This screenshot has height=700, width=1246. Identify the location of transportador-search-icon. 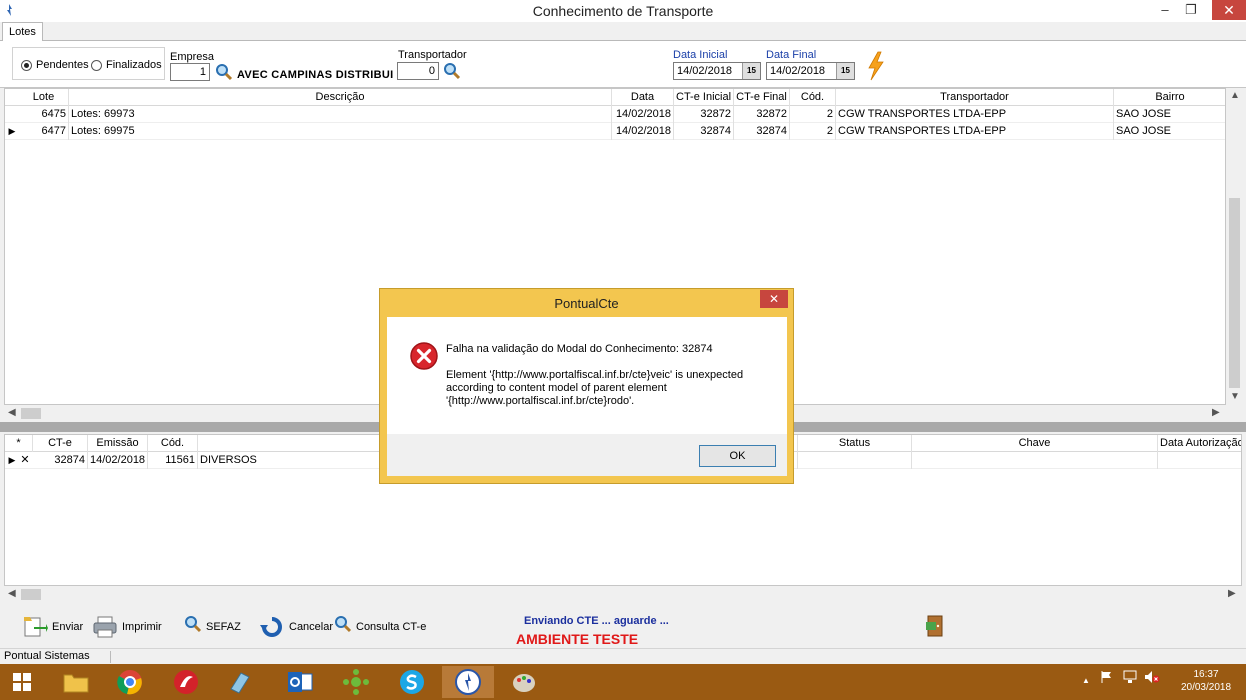
(452, 71).